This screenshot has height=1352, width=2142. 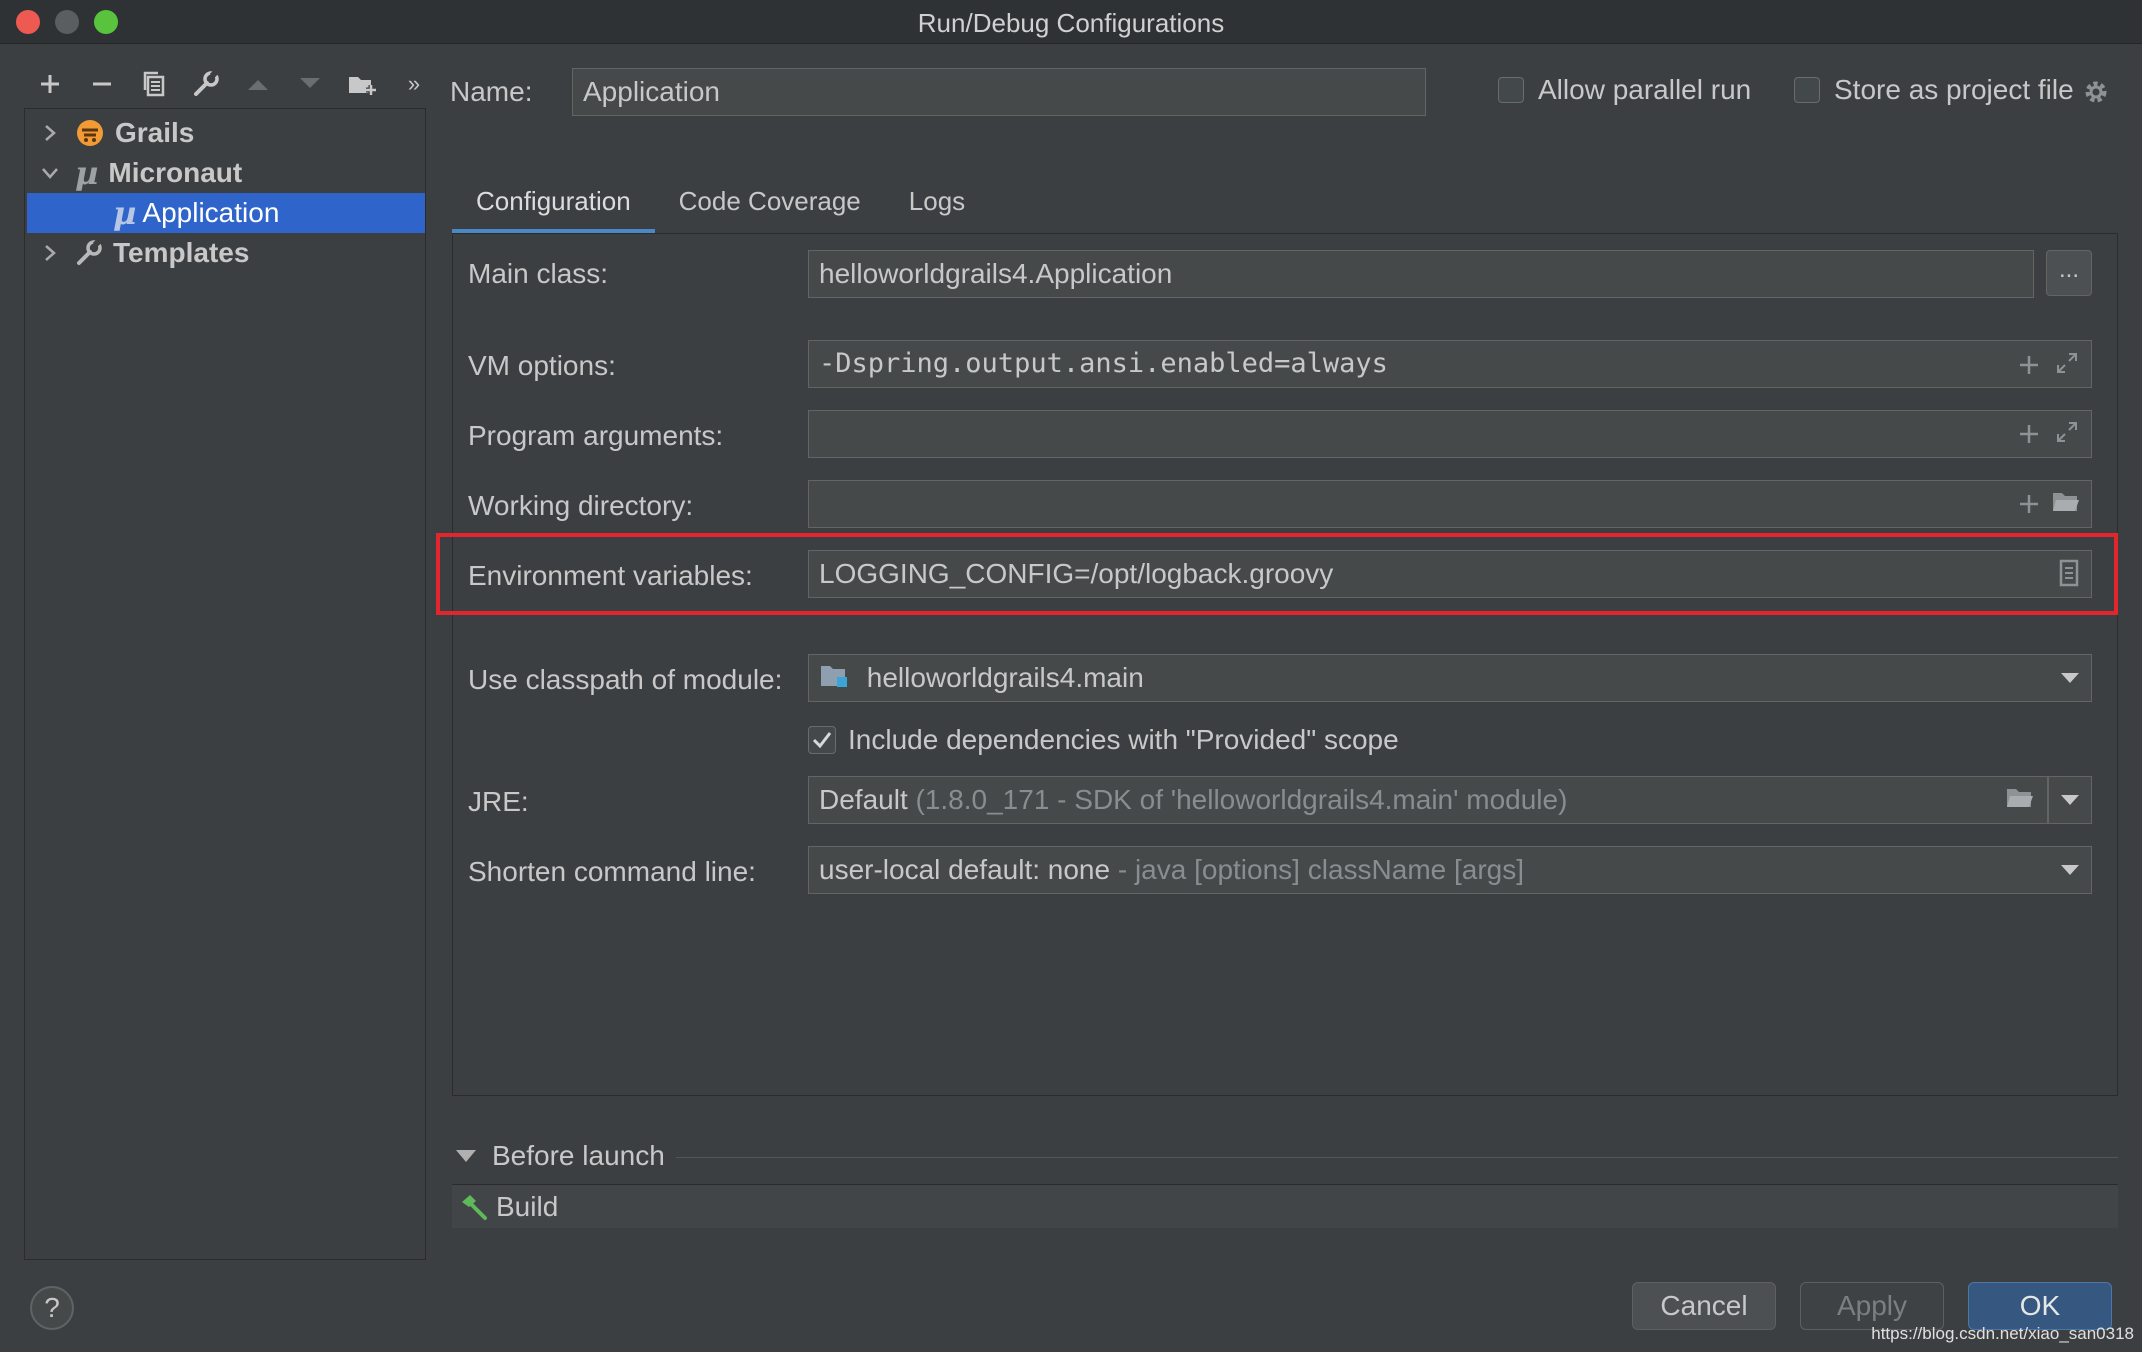 I want to click on before-launch-label: Before launch, so click(x=578, y=1156).